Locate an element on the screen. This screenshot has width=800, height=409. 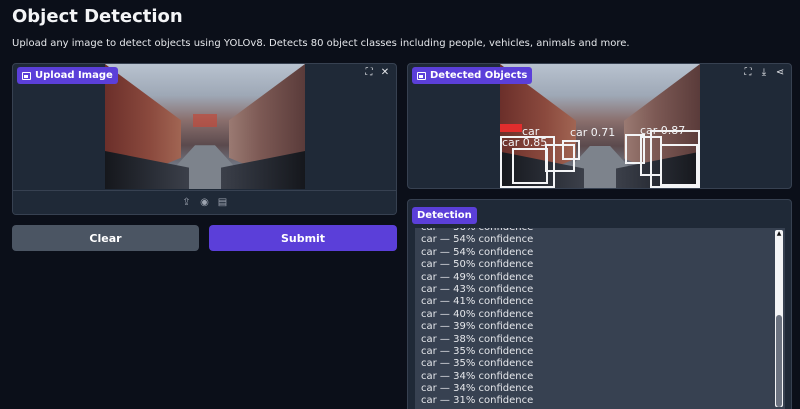
page-title: Object Detection is located at coordinates (97, 16).